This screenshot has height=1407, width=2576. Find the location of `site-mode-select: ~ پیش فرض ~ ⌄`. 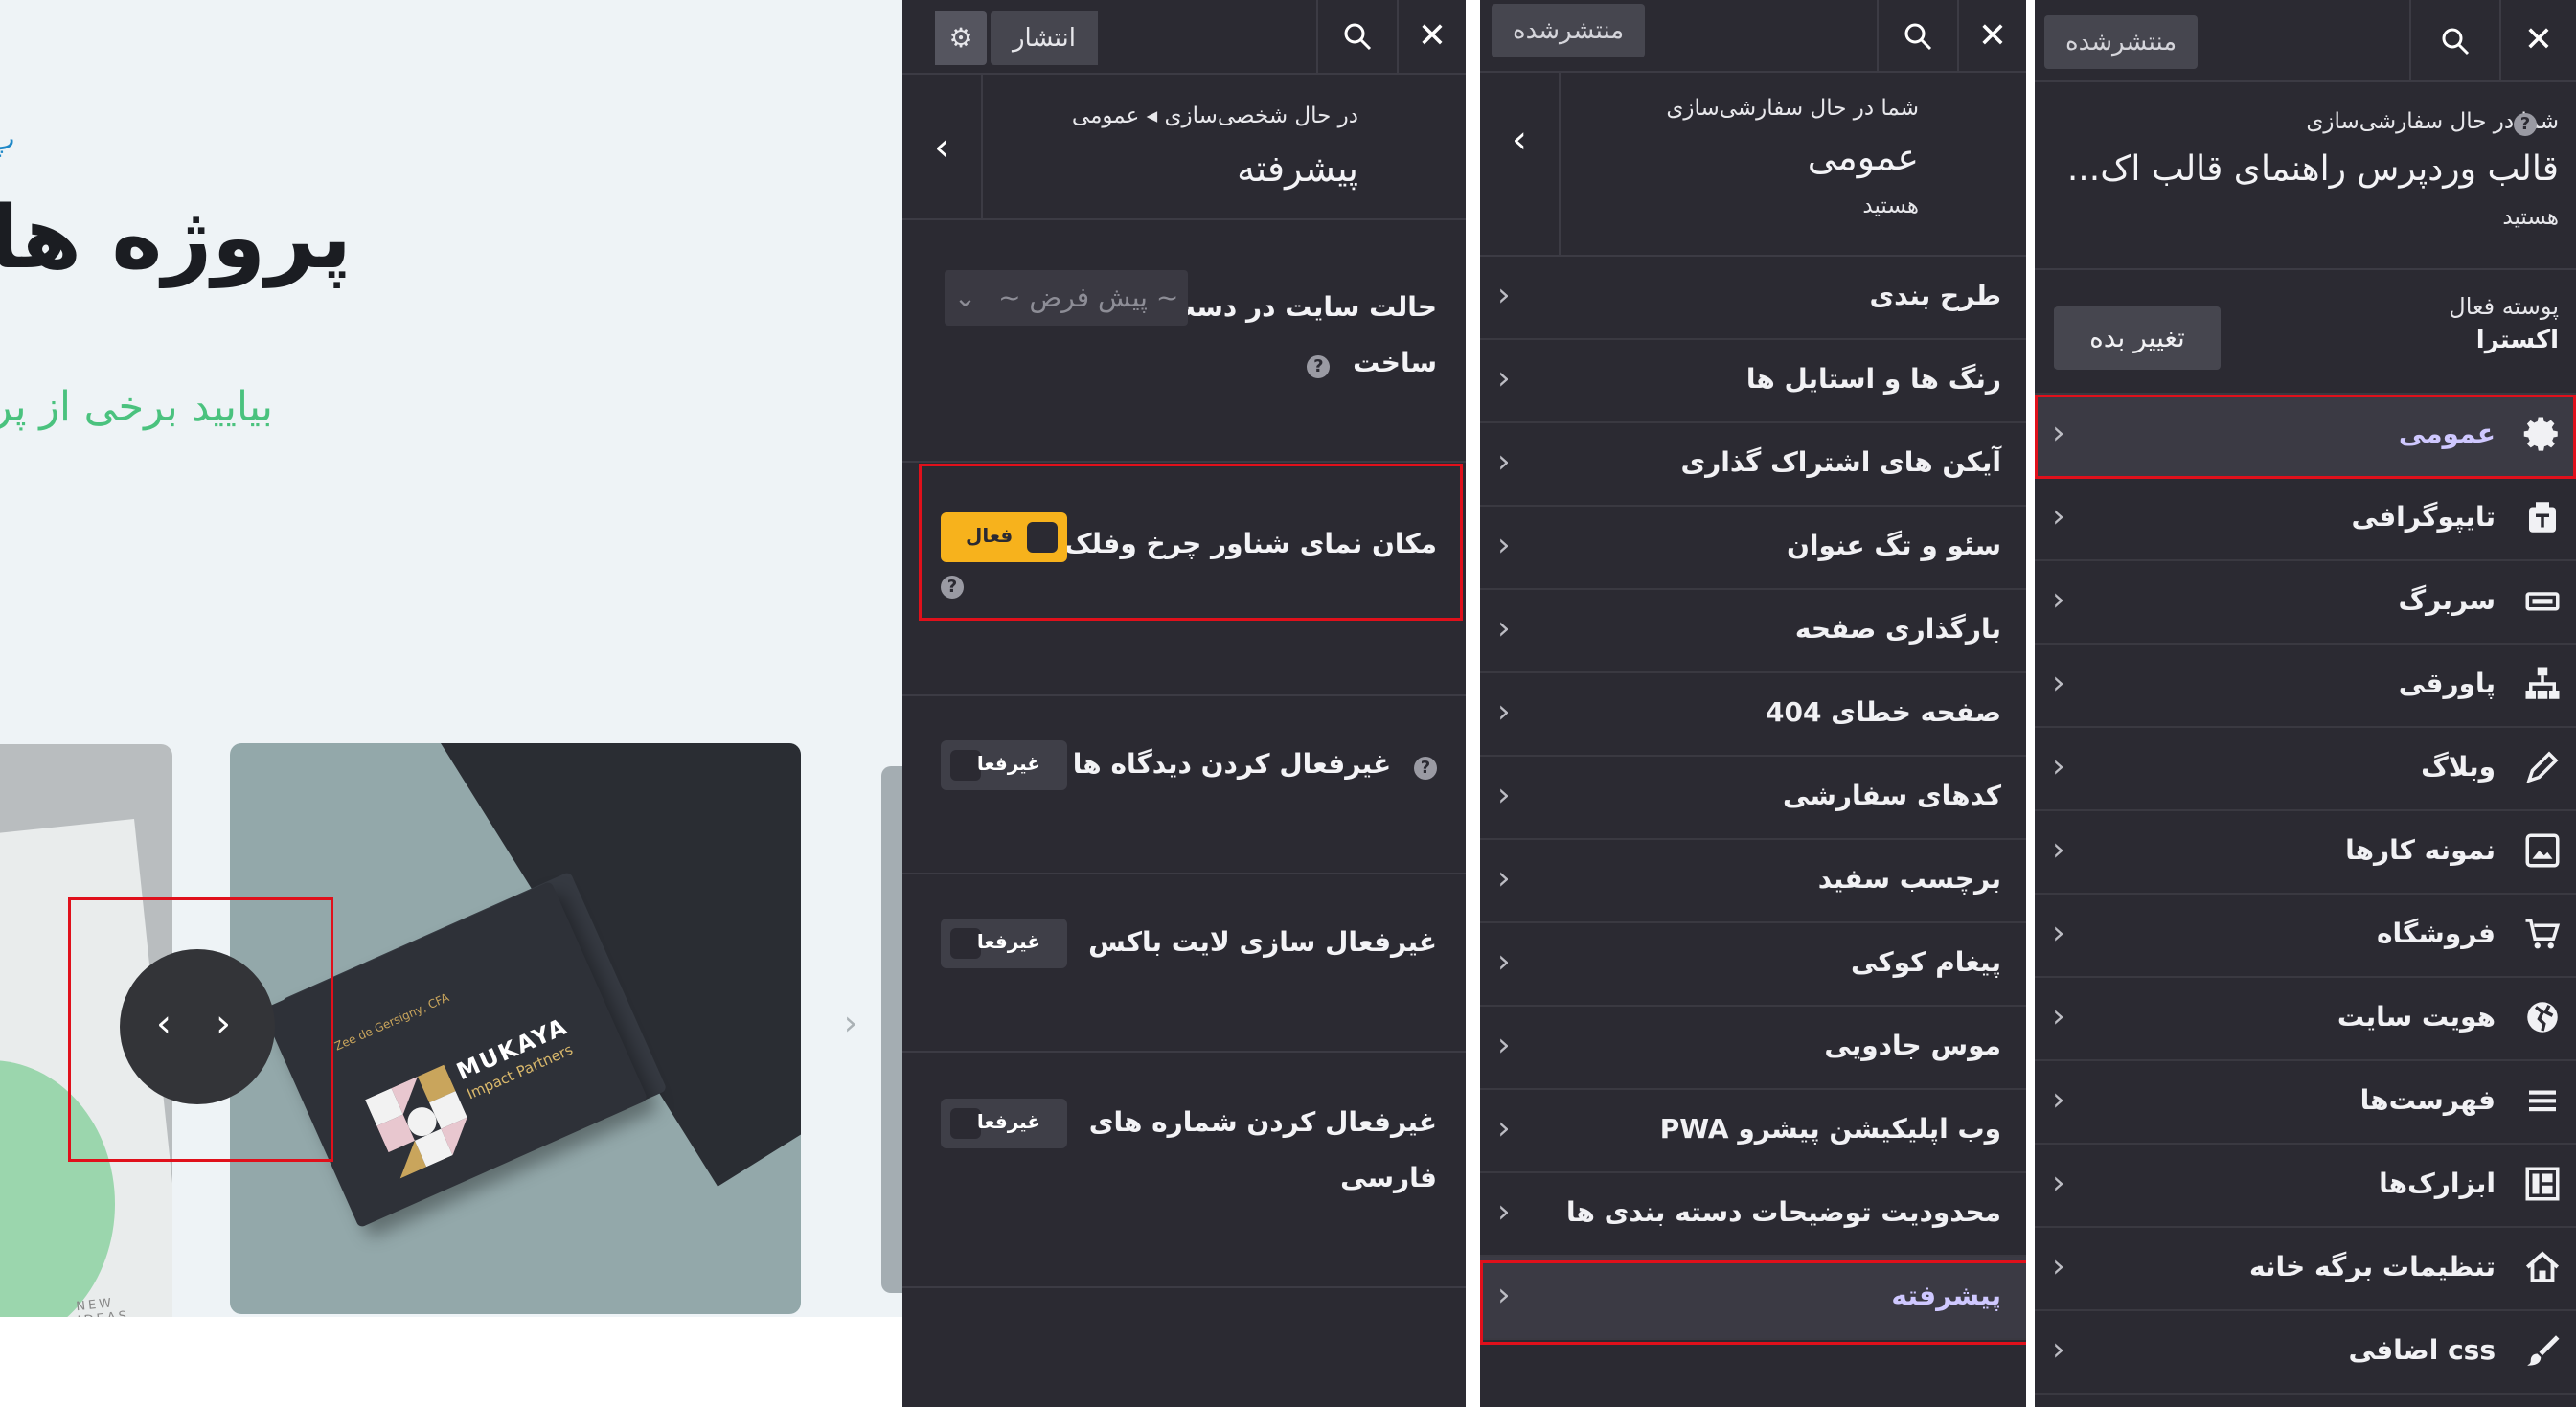

site-mode-select: ~ پیش فرض ~ ⌄ is located at coordinates (1067, 298).